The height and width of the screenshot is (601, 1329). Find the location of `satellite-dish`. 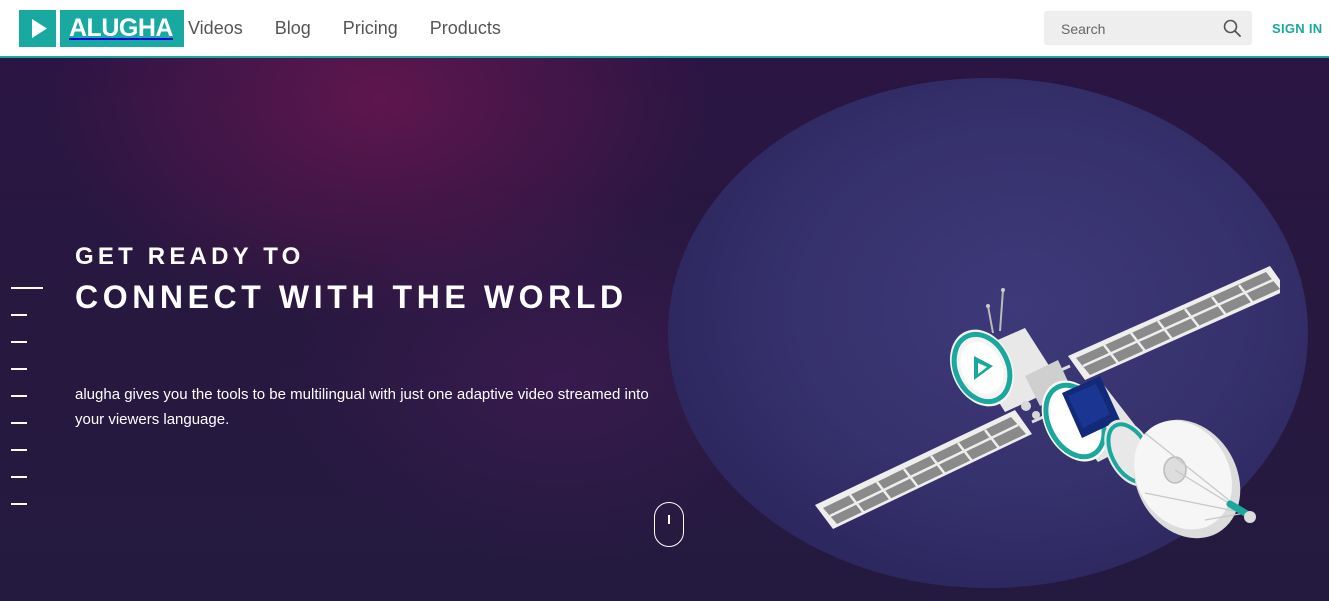

satellite-dish is located at coordinates (1194, 479).